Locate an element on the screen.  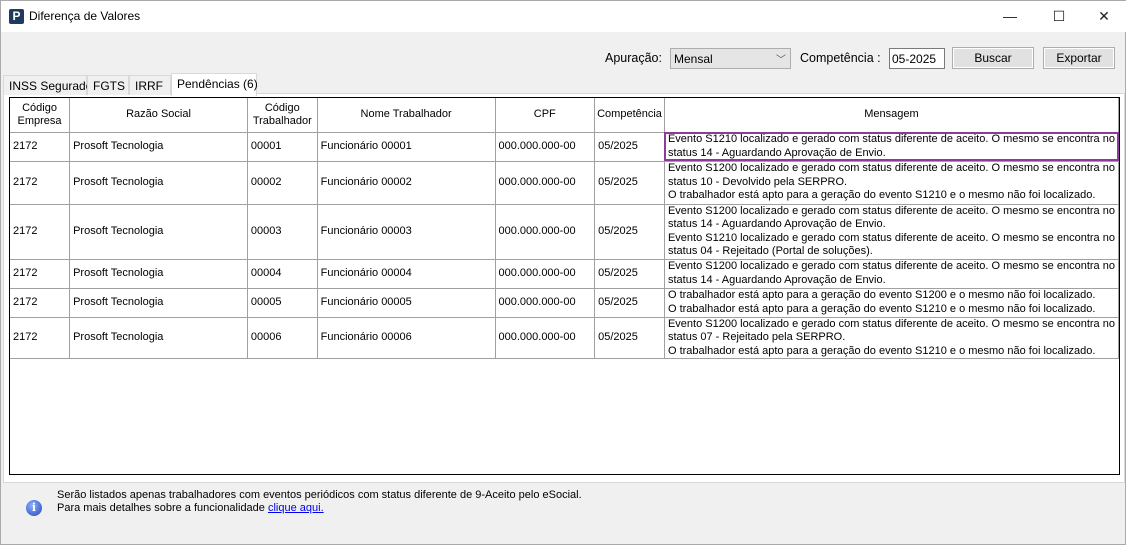
cell-codigo: 00003 is located at coordinates (282, 231).